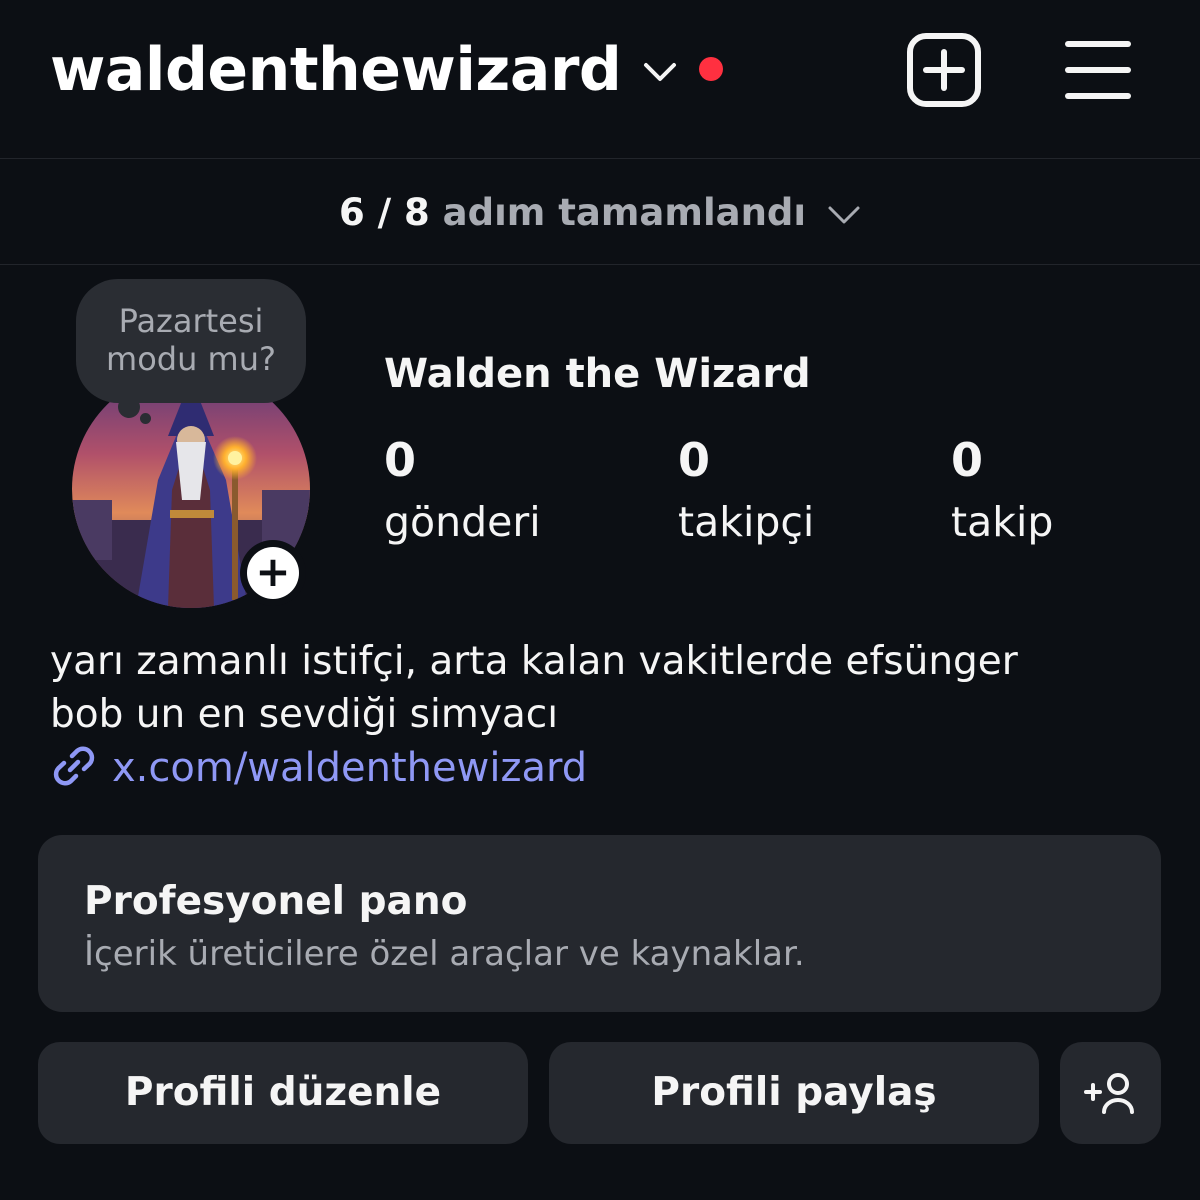 The height and width of the screenshot is (1200, 1200). Describe the element at coordinates (145, 418) in the screenshot. I see `note-bubble-tail-small` at that location.